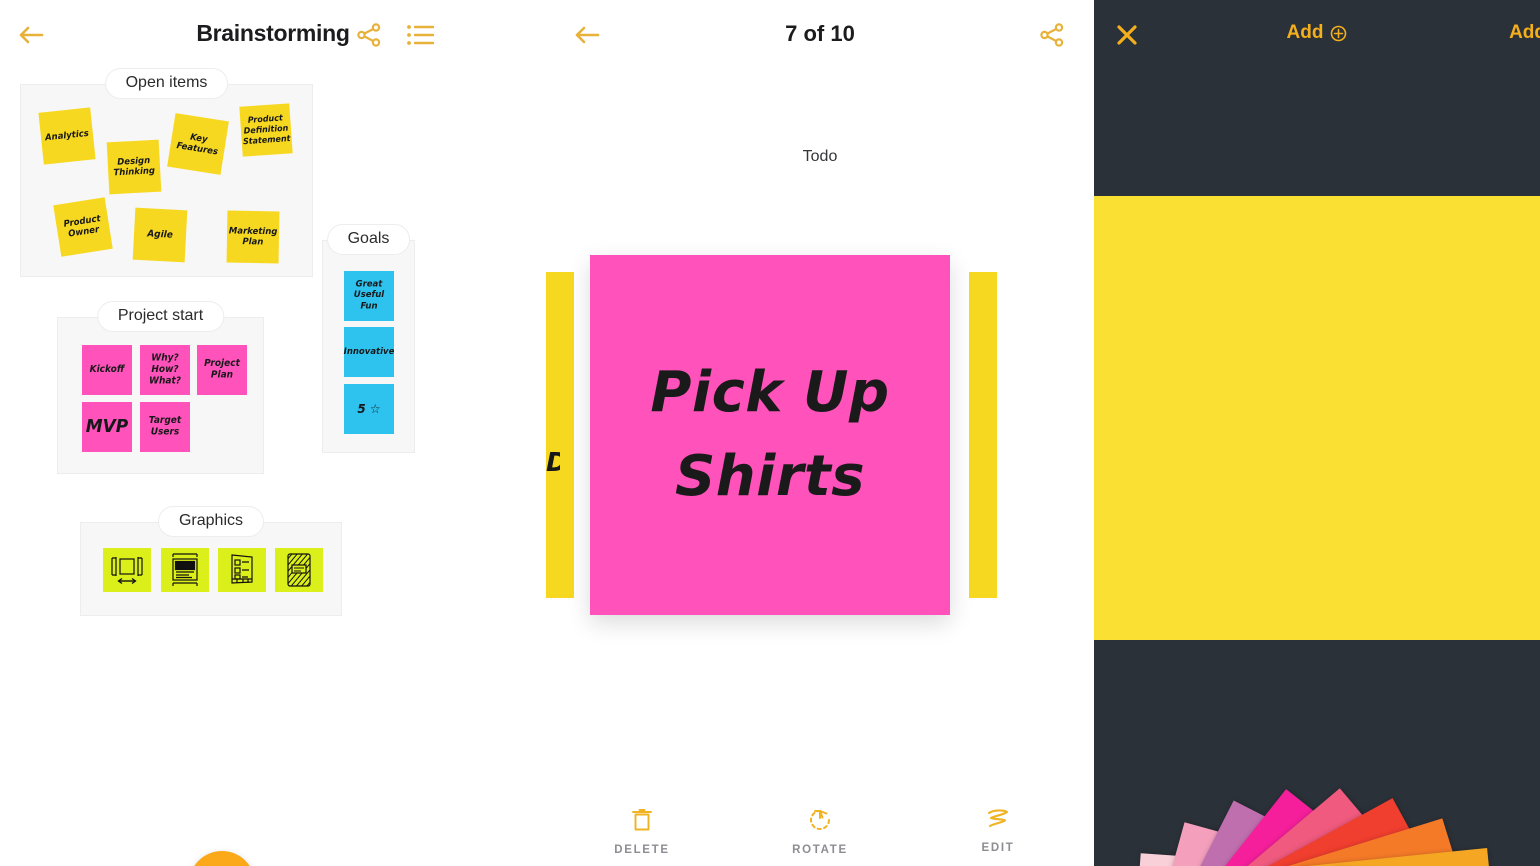 The image size is (1540, 866). I want to click on sticky-note: Target Users, so click(165, 427).